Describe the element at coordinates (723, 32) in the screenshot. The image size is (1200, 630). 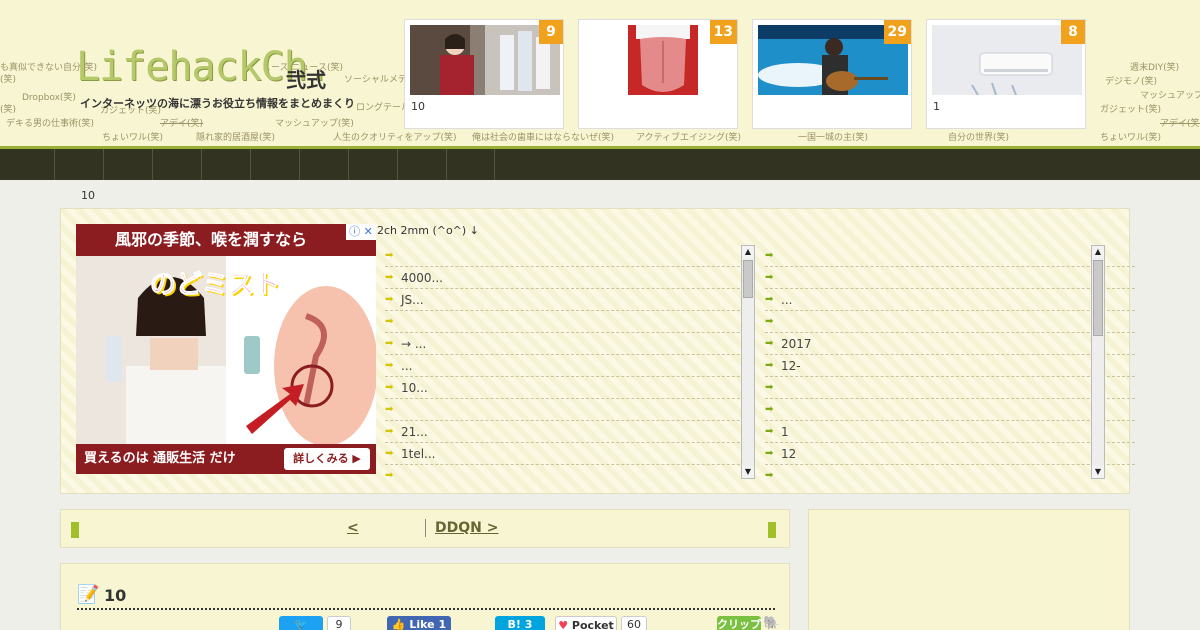
I see `comment-count-badge: 13` at that location.